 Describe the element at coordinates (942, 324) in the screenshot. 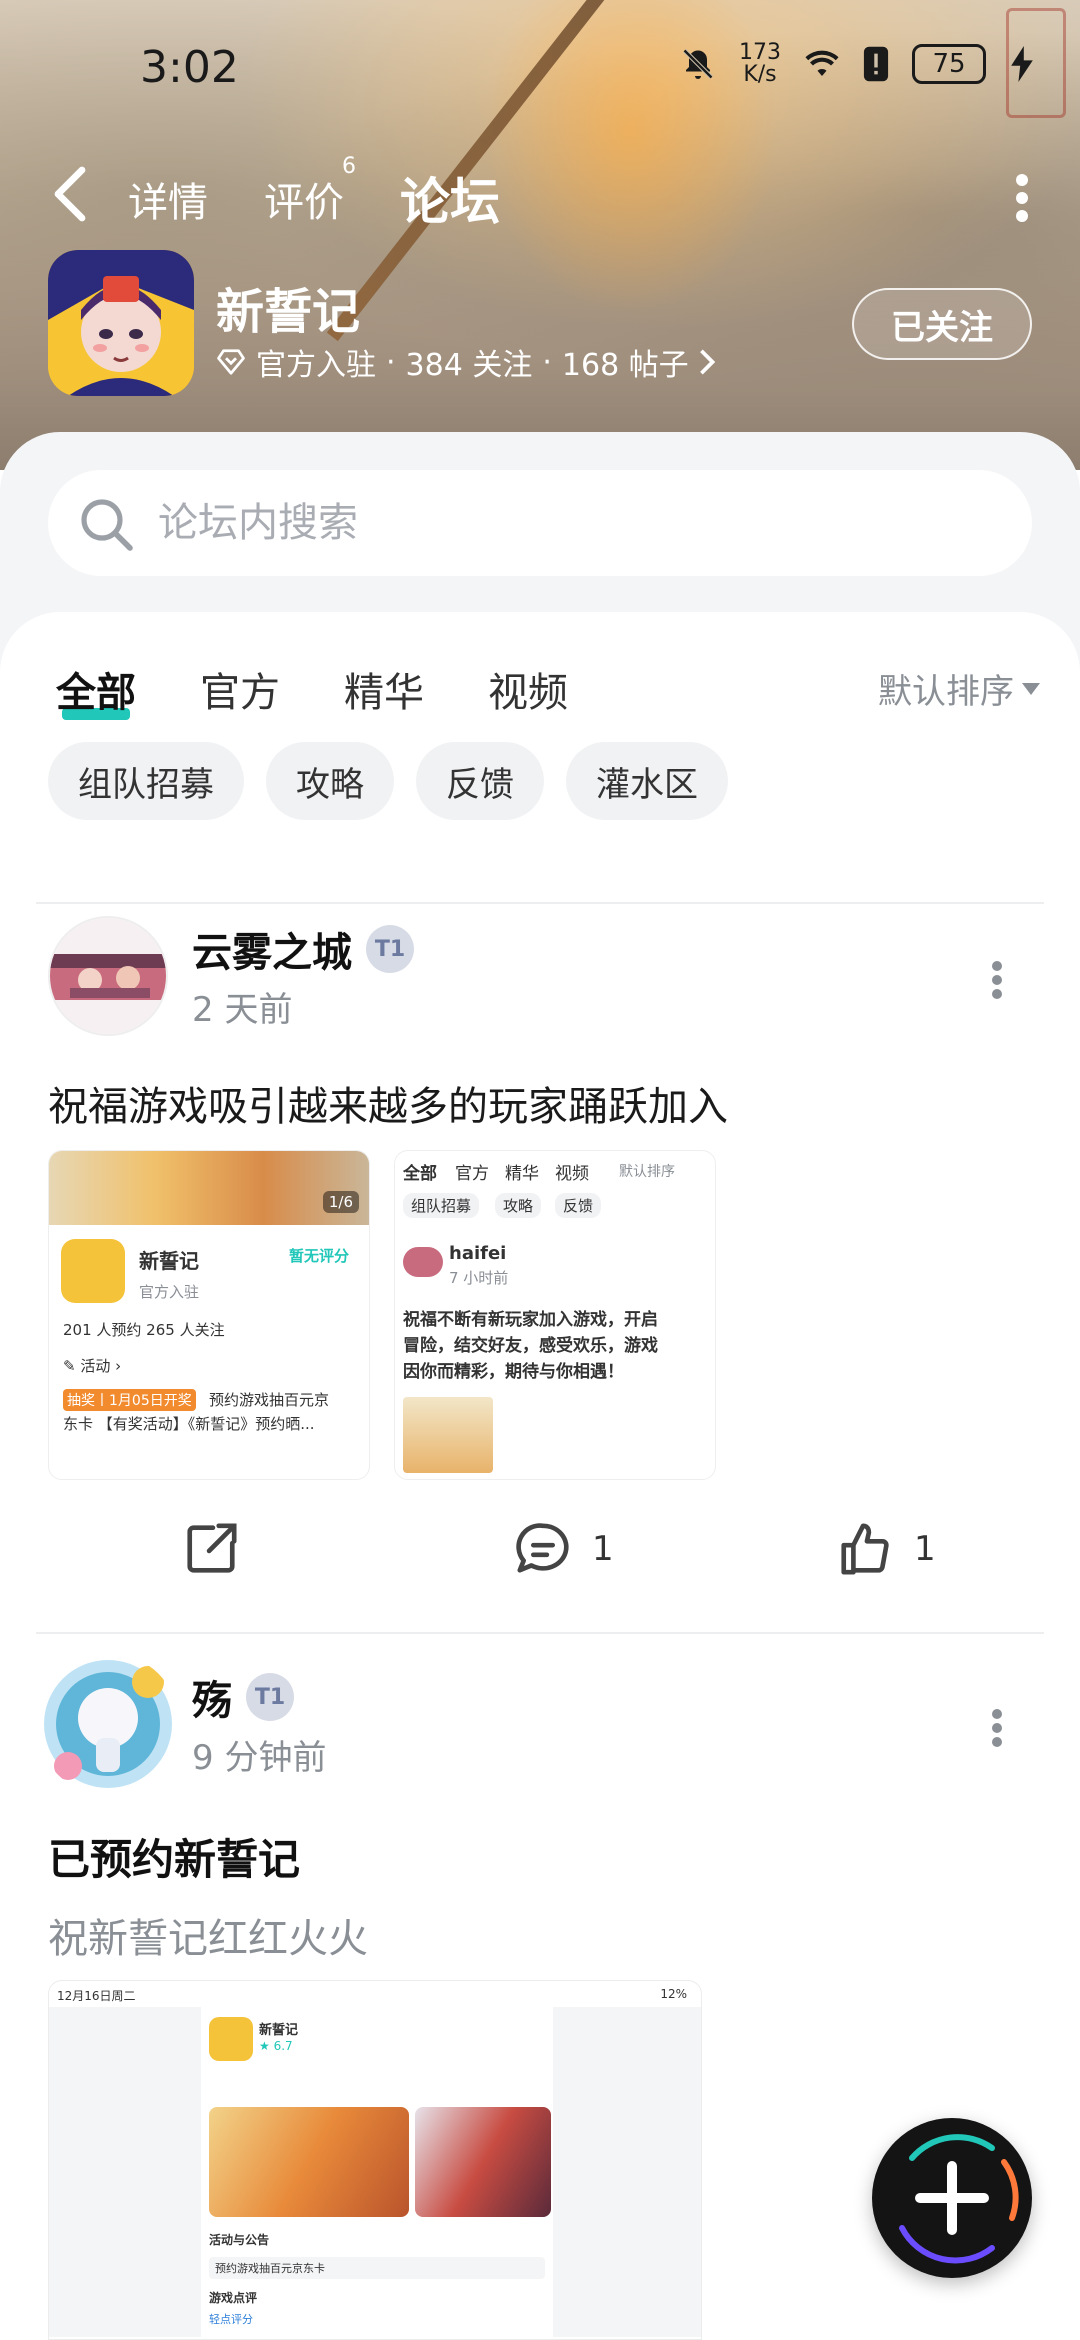

I see `follow-button: 已关注` at that location.